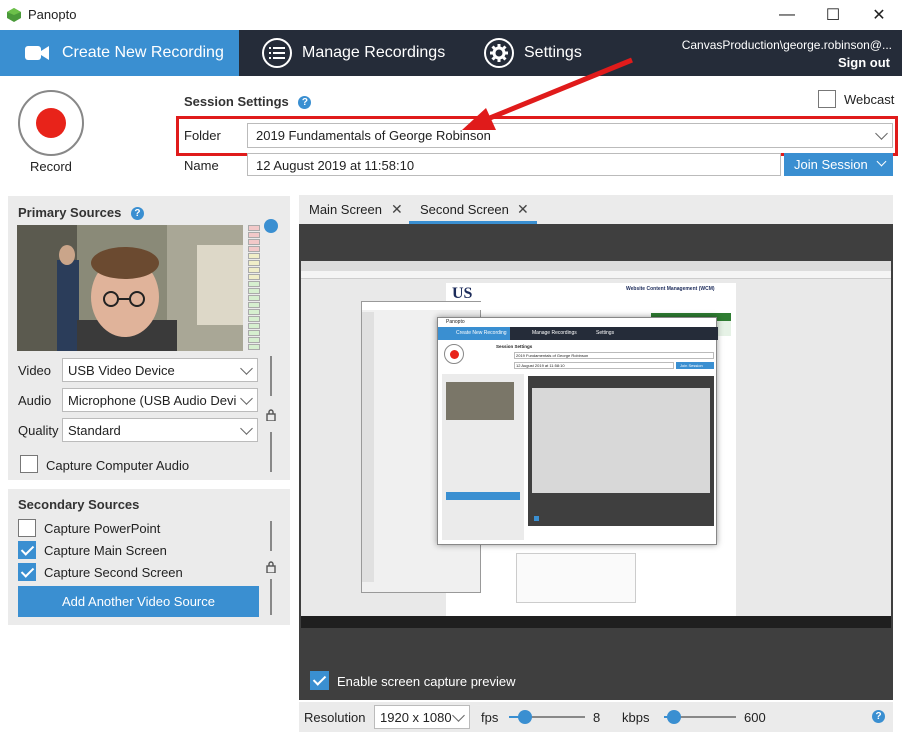 This screenshot has width=902, height=738. I want to click on add-video-source-button: Add Another Video Source, so click(138, 601).